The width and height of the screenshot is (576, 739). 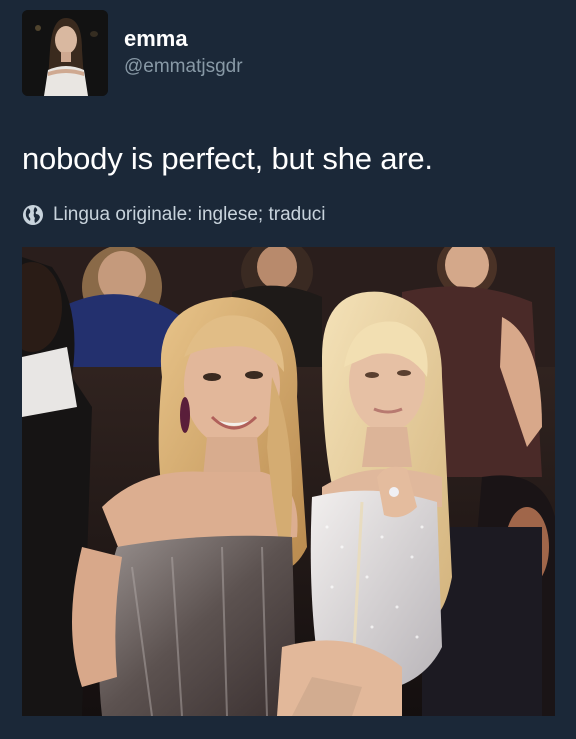 I want to click on avatar-photo, so click(x=65, y=53).